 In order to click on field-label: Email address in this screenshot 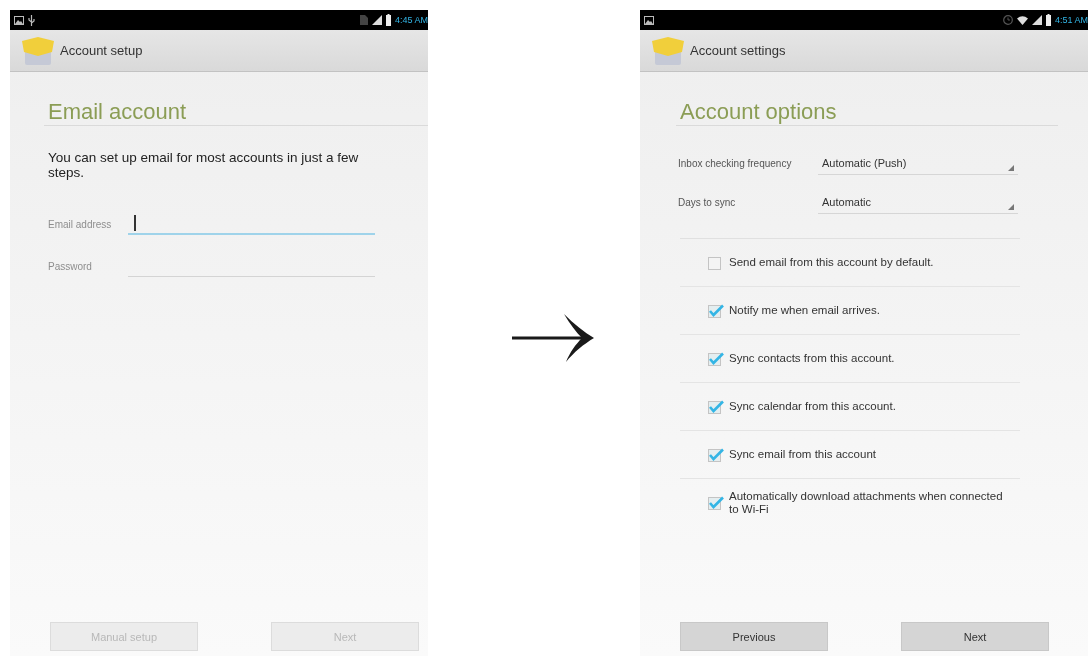, I will do `click(80, 224)`.